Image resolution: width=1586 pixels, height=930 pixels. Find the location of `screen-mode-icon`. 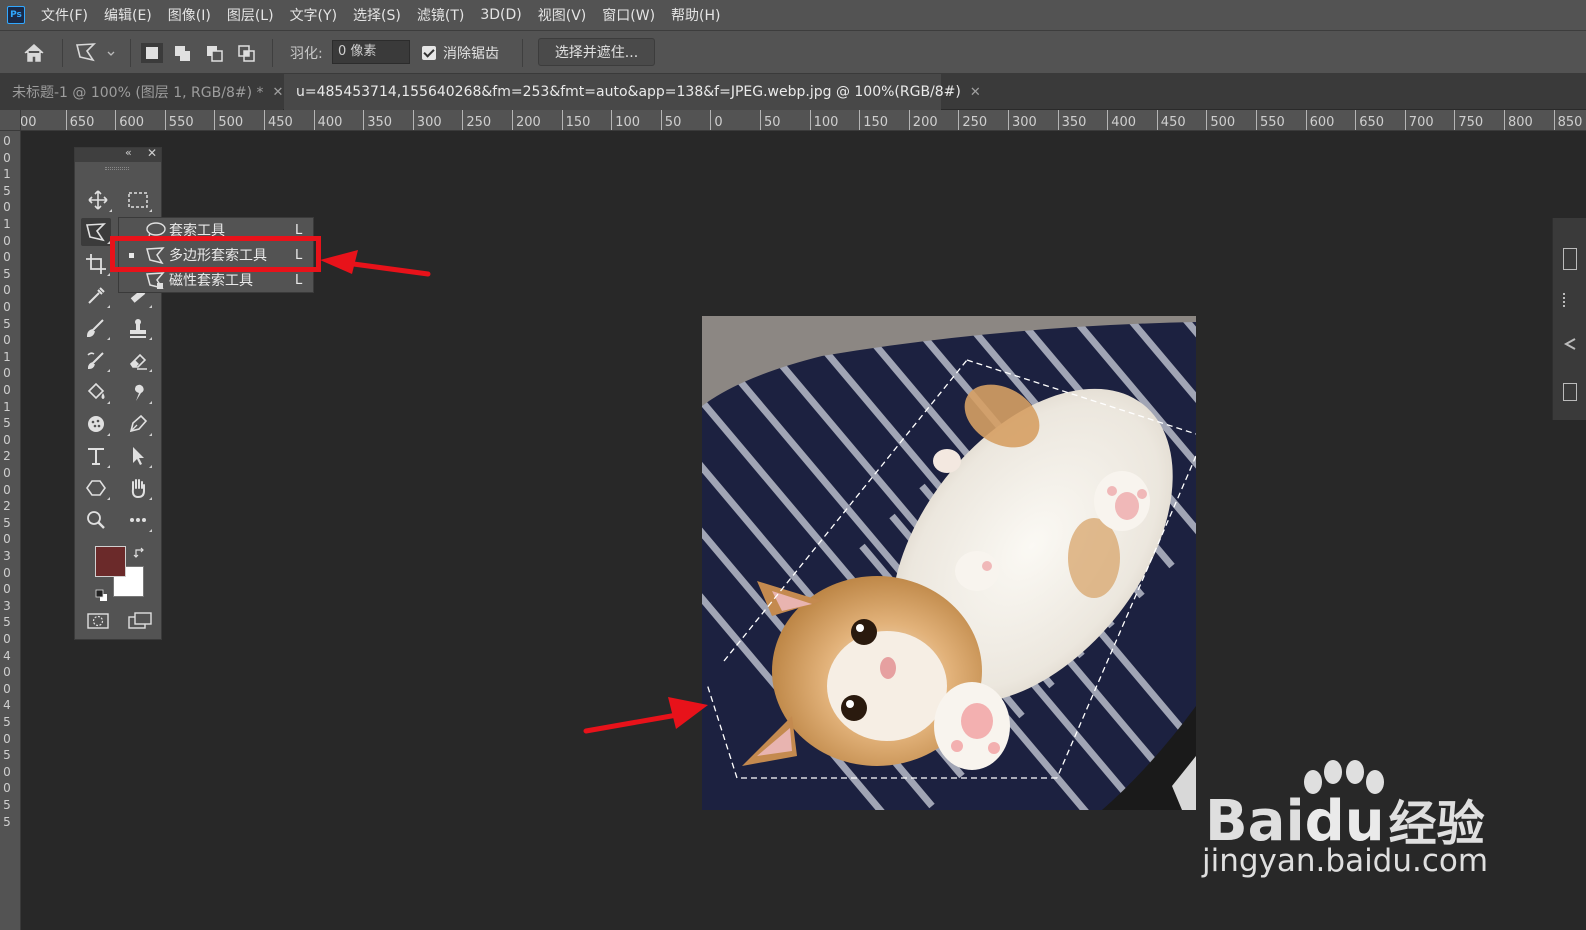

screen-mode-icon is located at coordinates (140, 623).